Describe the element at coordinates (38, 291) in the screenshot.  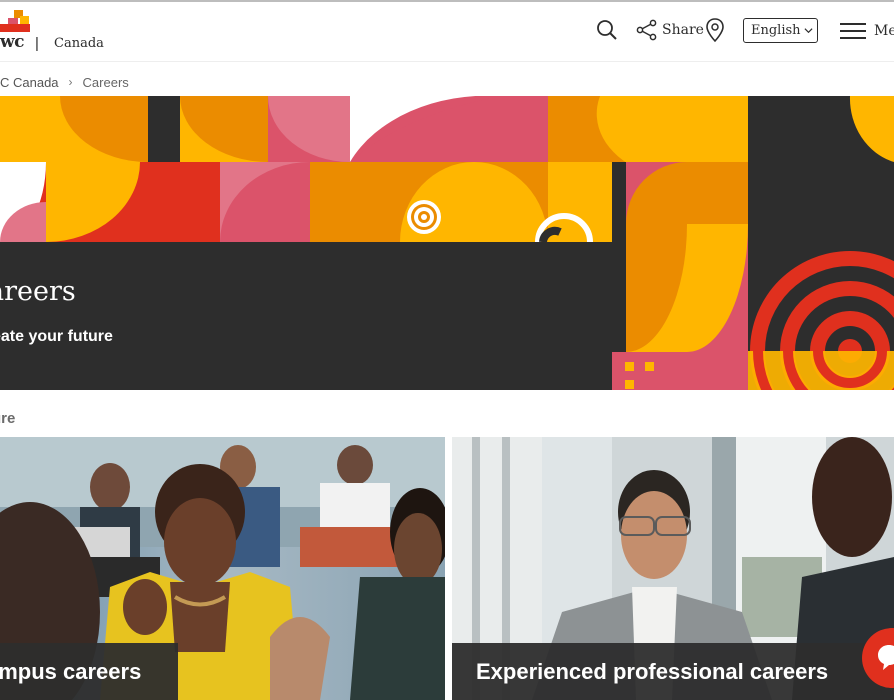
I see `hero-title: areers` at that location.